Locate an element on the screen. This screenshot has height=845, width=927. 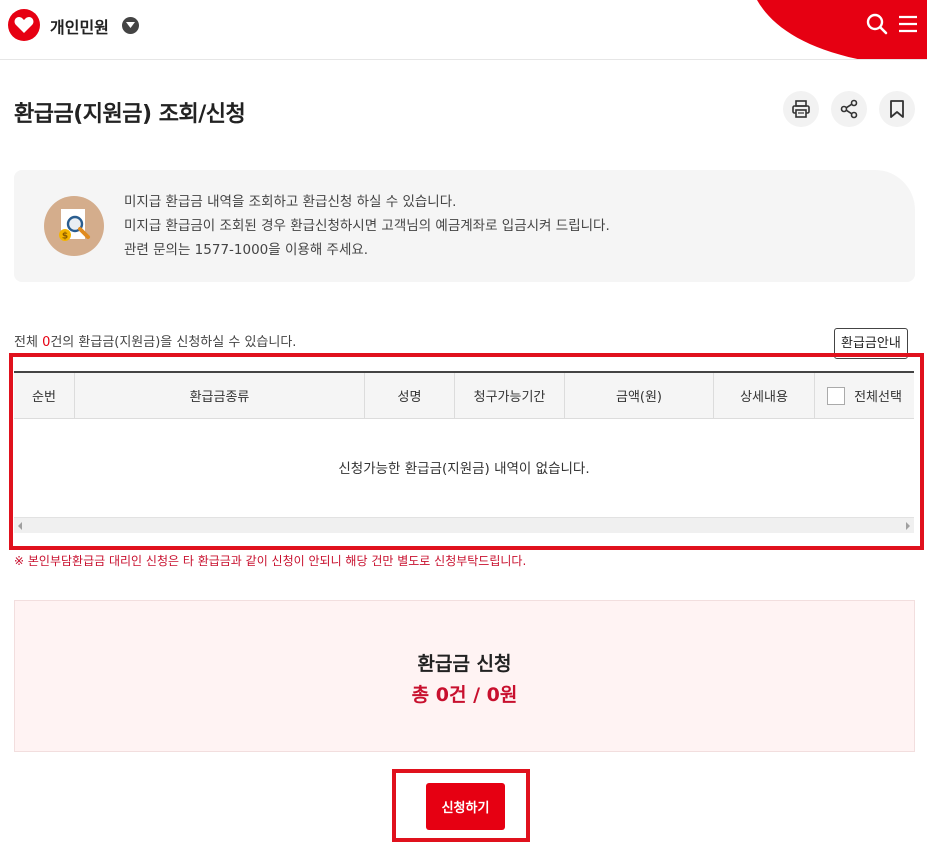
scroll-left-icon is located at coordinates (20, 526).